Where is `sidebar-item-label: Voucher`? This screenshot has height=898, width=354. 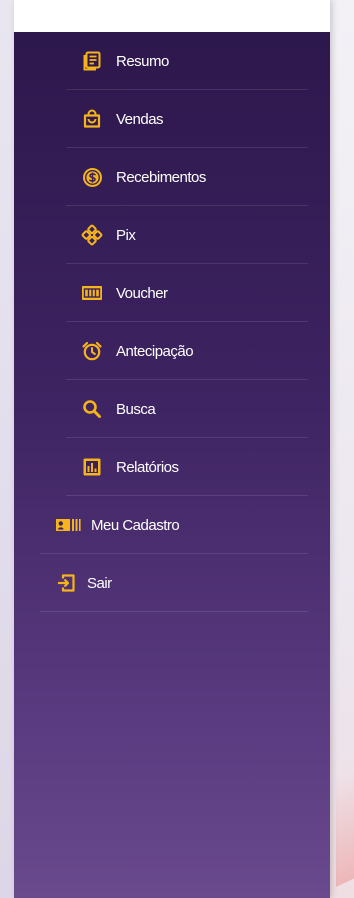
sidebar-item-label: Voucher is located at coordinates (142, 293).